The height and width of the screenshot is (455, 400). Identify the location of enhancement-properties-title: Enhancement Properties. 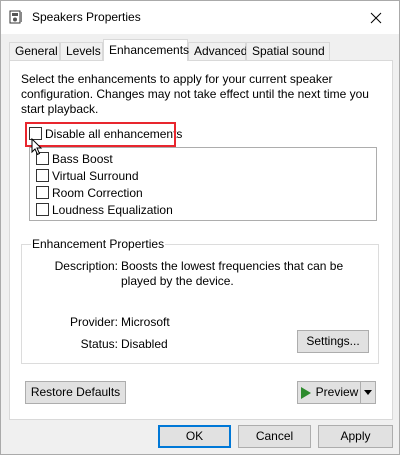
(98, 244).